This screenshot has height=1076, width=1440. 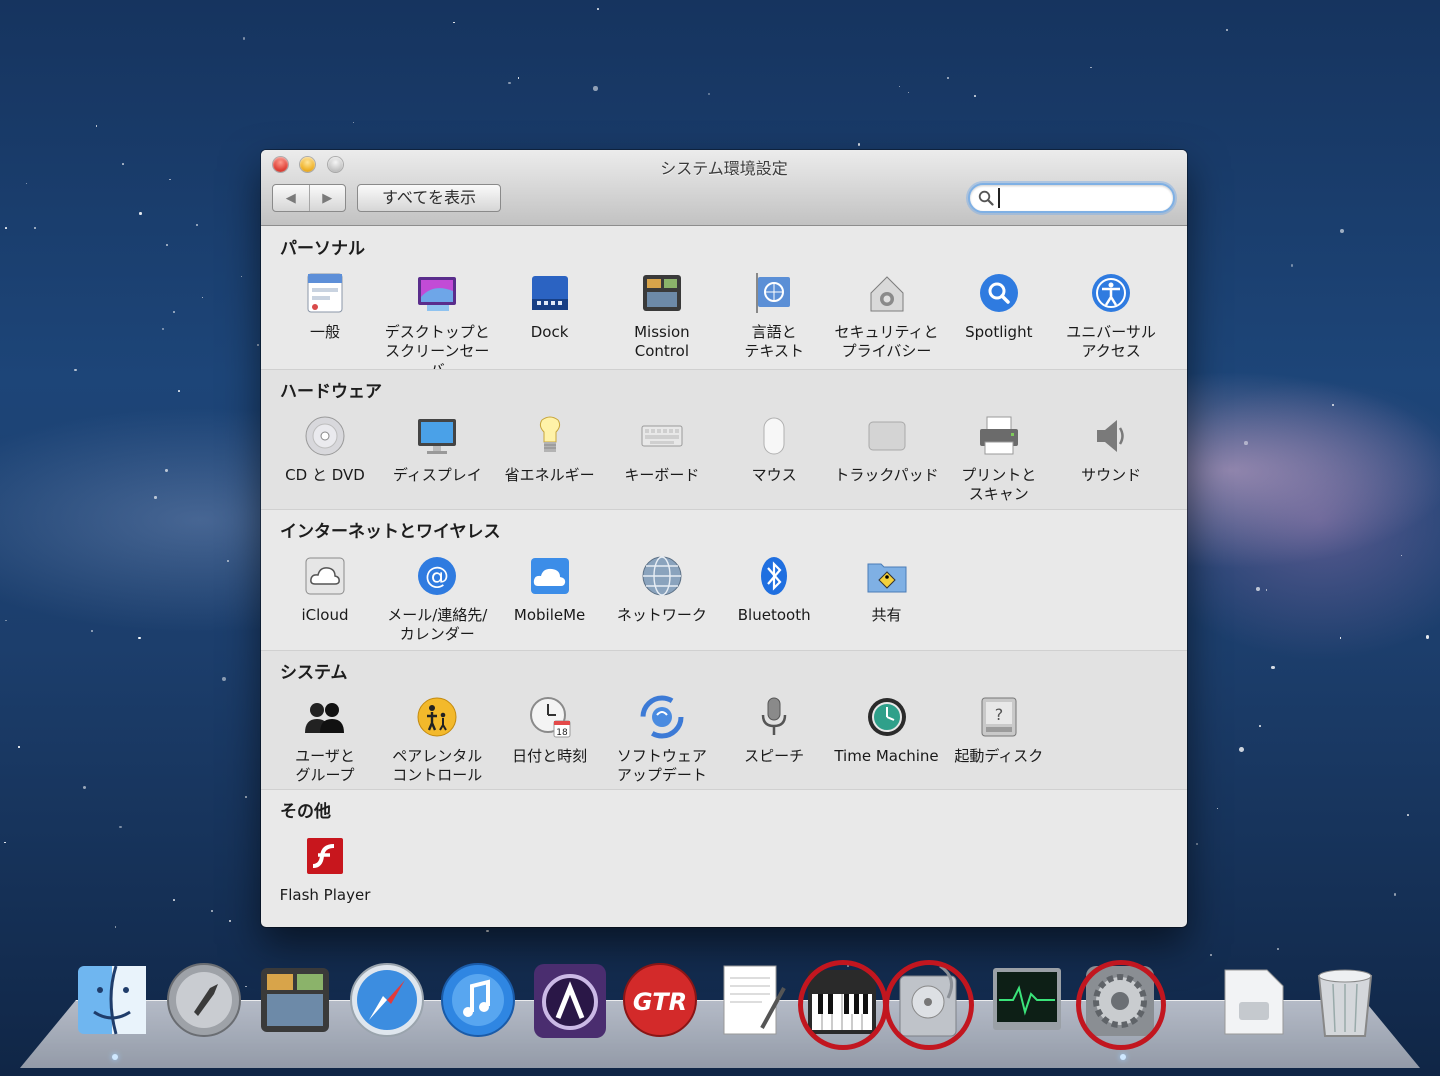 I want to click on dock-finder, so click(x=112, y=1000).